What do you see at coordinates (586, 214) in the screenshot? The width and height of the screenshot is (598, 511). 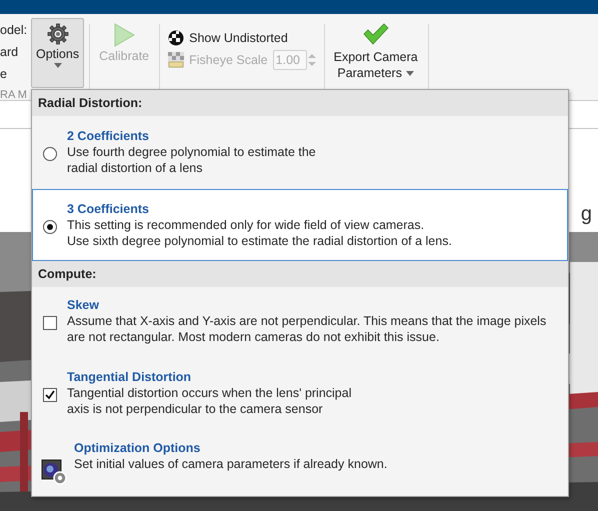 I see `background-text: g` at bounding box center [586, 214].